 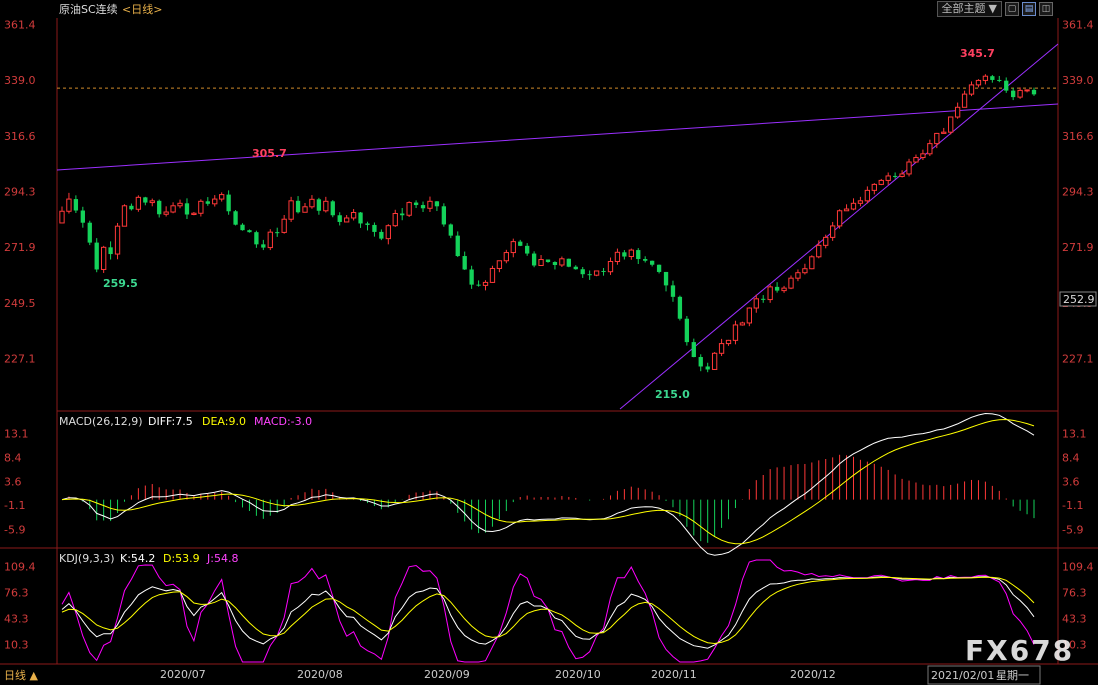 What do you see at coordinates (1019, 650) in the screenshot?
I see `watermark: FX678` at bounding box center [1019, 650].